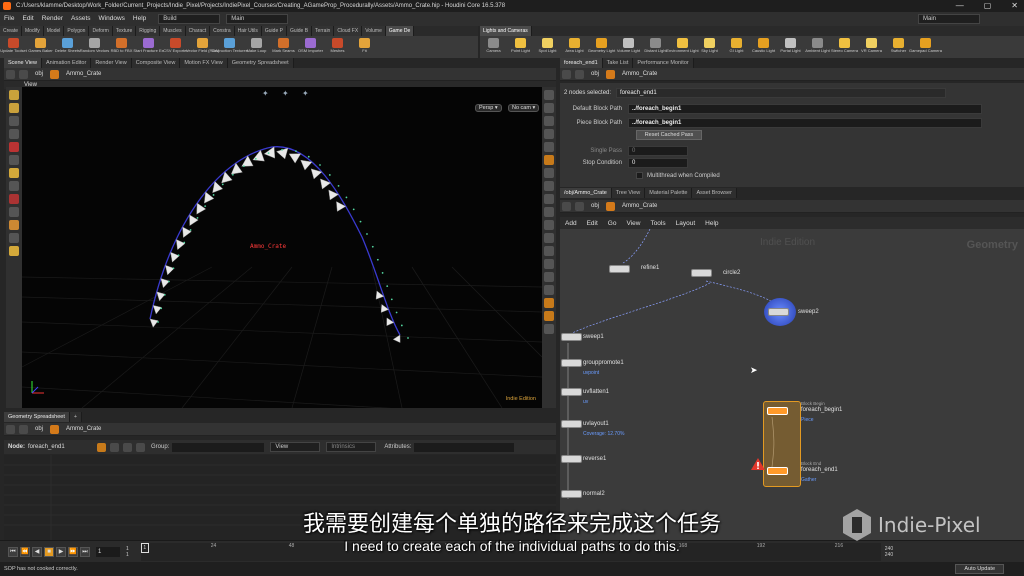  What do you see at coordinates (14, 251) in the screenshot?
I see `tool-icon` at bounding box center [14, 251].